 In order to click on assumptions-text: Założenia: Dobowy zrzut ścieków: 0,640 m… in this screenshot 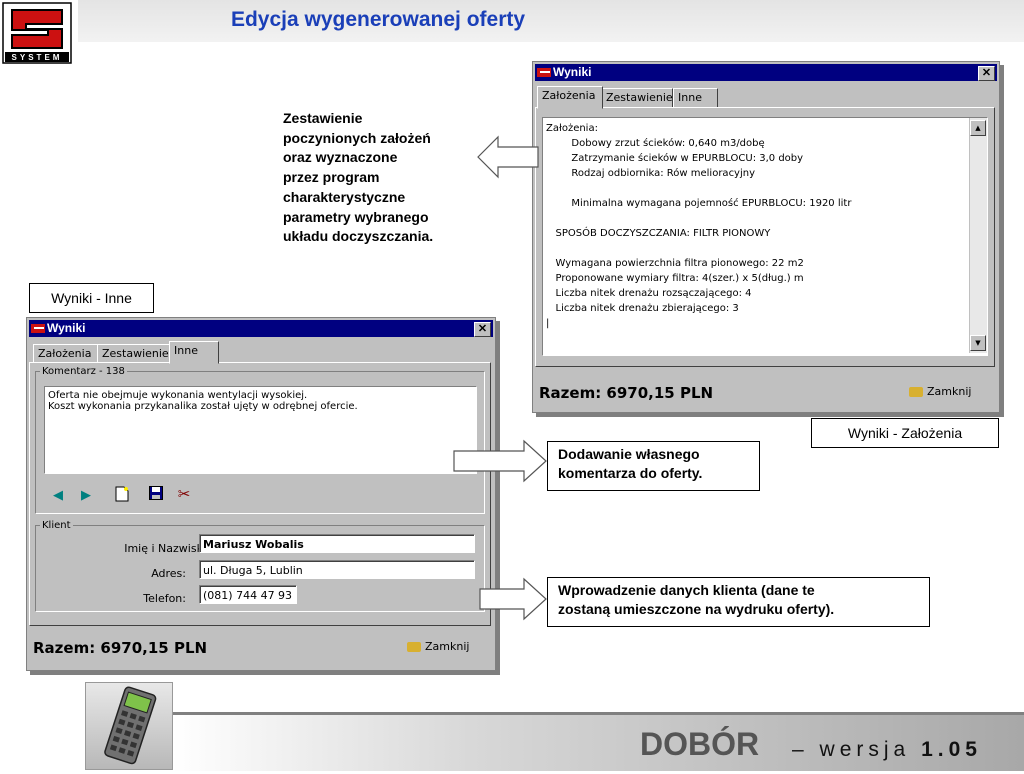, I will do `click(765, 236)`.